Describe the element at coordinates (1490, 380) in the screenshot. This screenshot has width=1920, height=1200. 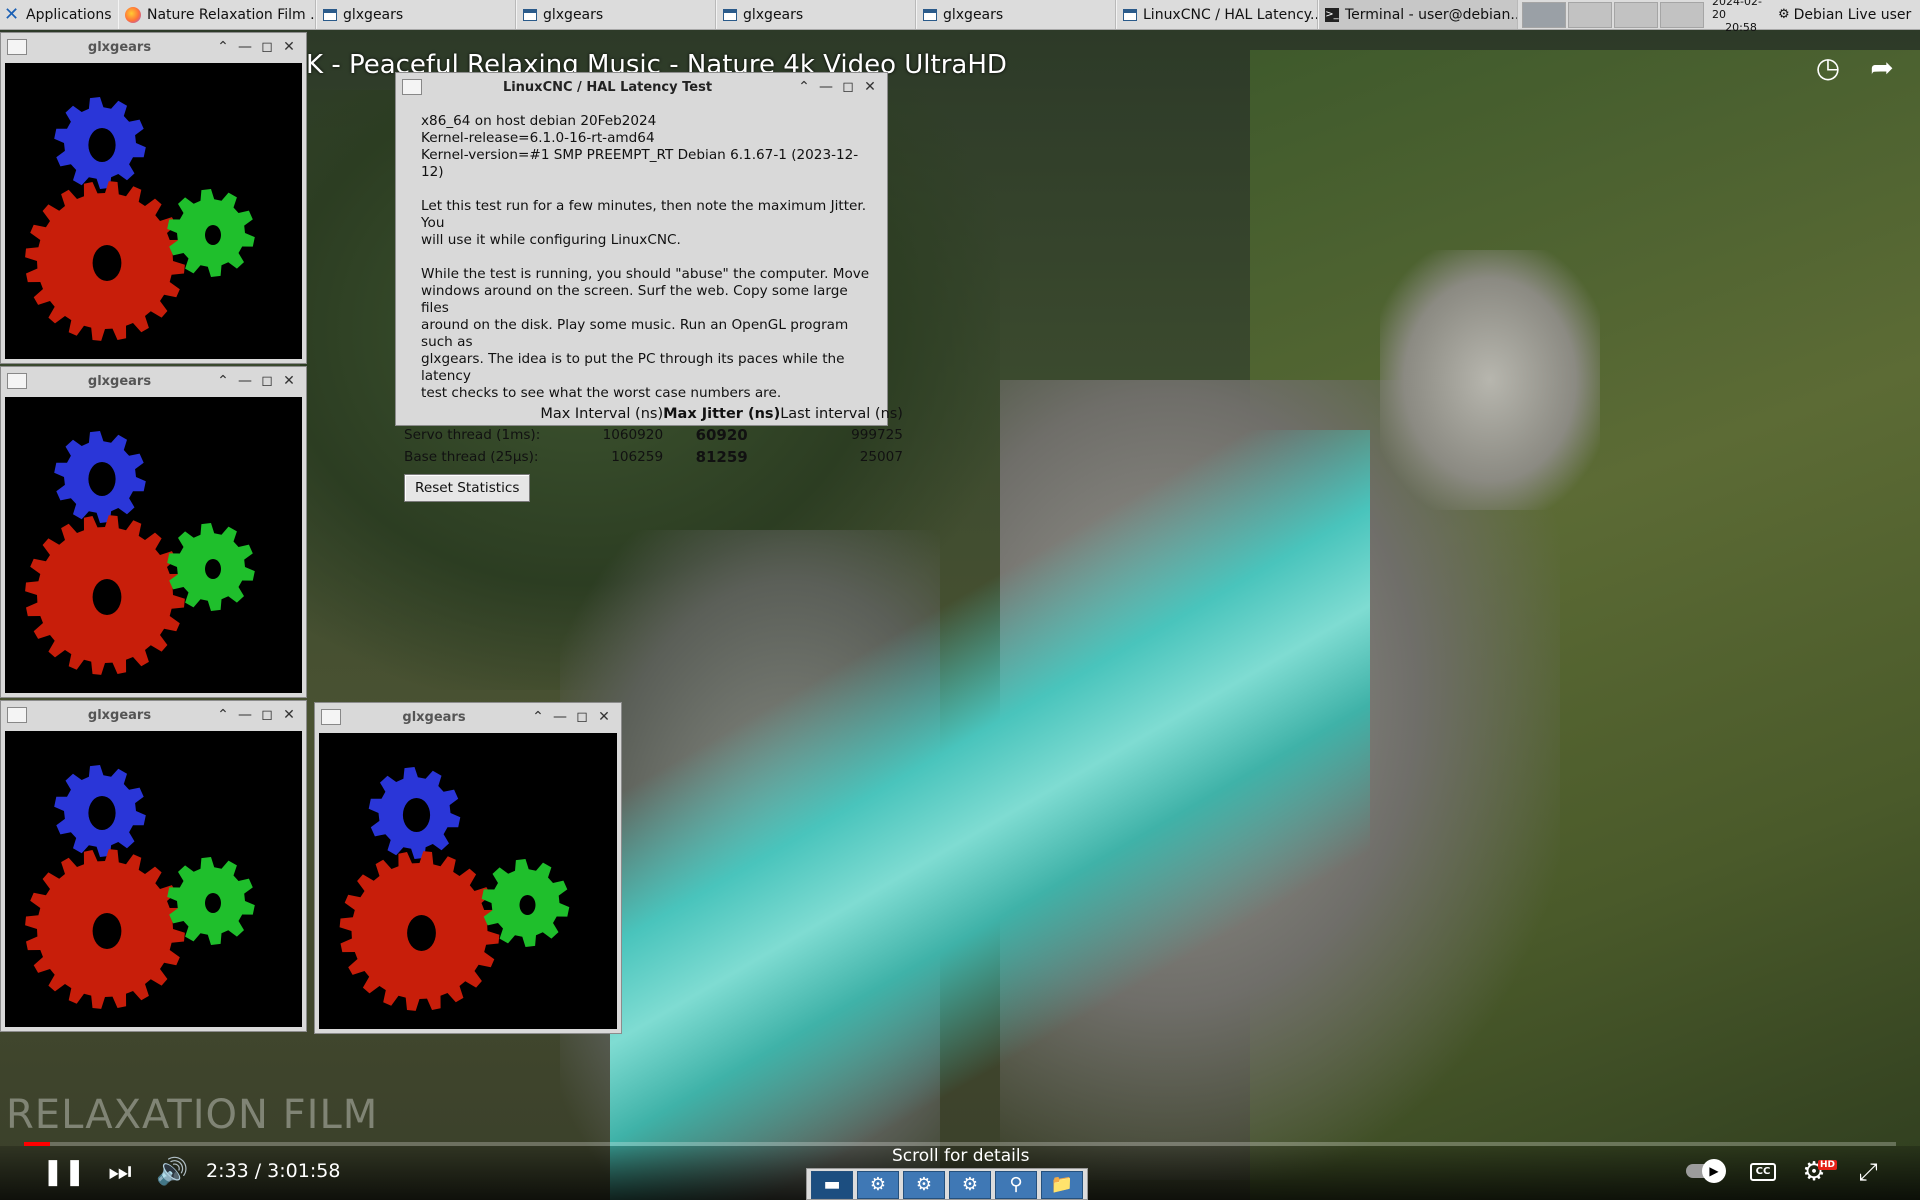
I see `cliff-rock` at that location.